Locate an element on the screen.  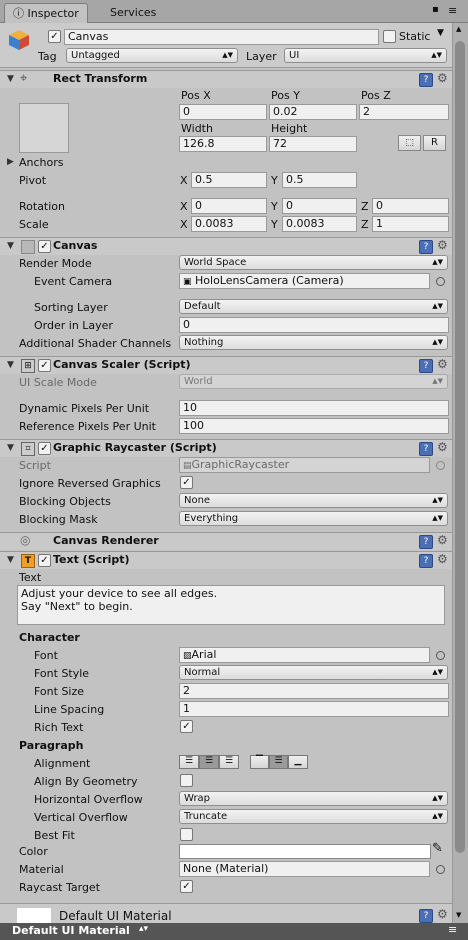
static-dropdown-icon: ▼ is located at coordinates (440, 33).